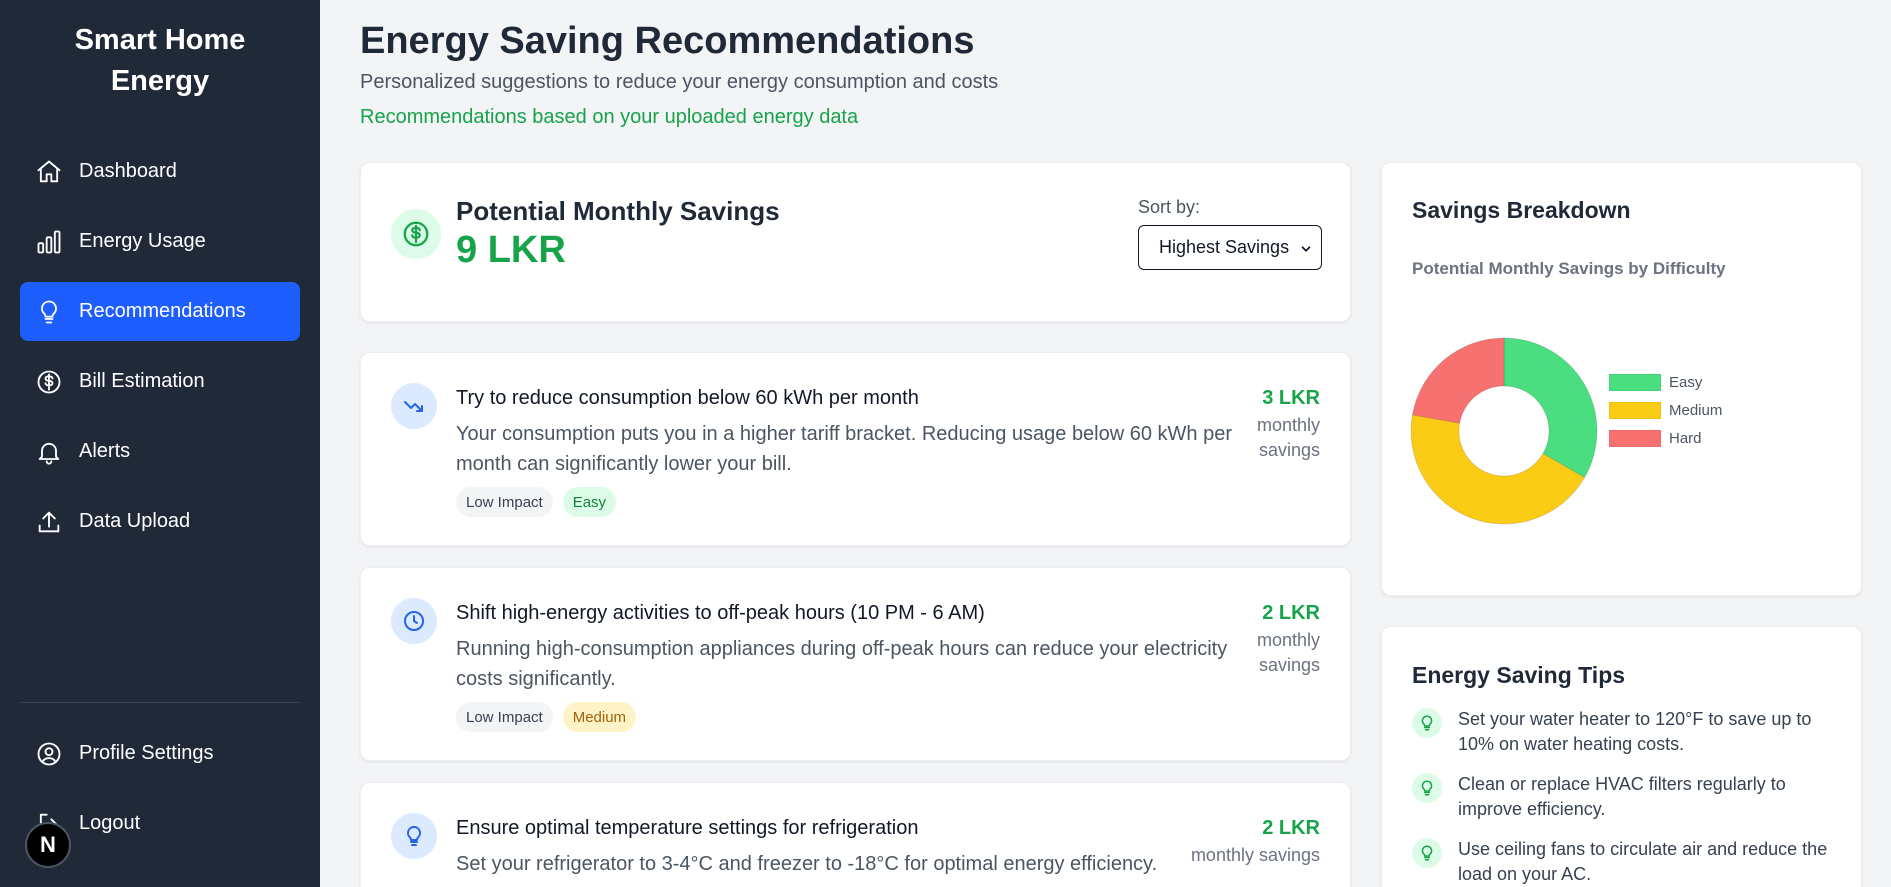  I want to click on sidebar-item-alerts: Alerts, so click(160, 451).